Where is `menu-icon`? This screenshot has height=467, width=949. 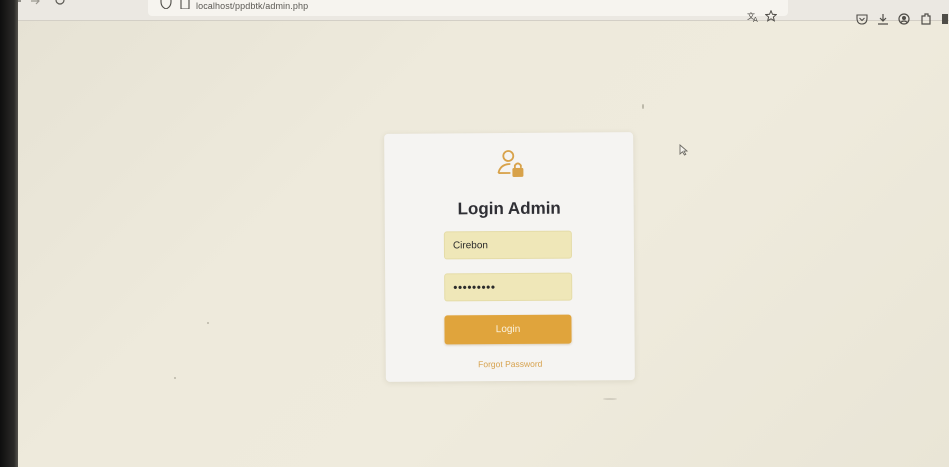 menu-icon is located at coordinates (945, 18).